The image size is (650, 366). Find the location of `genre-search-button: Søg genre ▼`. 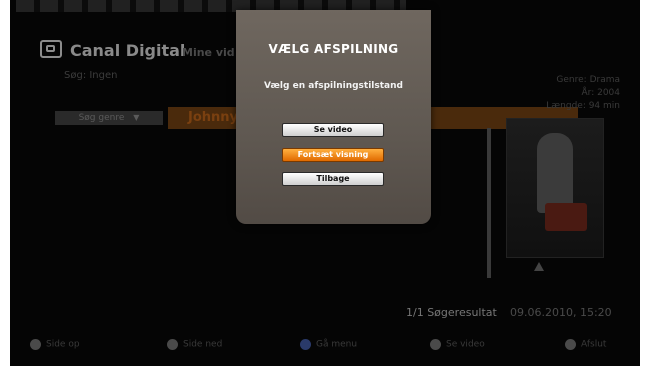

genre-search-button: Søg genre ▼ is located at coordinates (109, 118).